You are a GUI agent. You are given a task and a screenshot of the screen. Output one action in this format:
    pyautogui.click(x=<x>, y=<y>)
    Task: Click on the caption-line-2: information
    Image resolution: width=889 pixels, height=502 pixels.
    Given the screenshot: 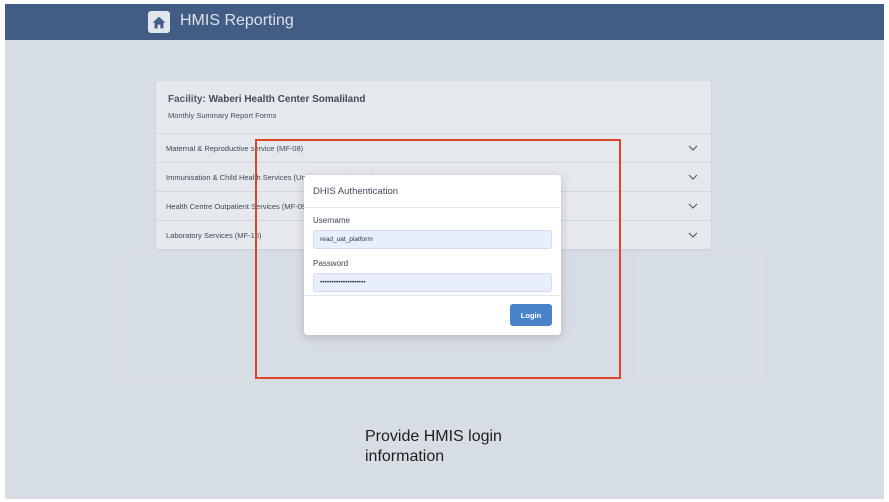 What is the action you would take?
    pyautogui.click(x=405, y=456)
    